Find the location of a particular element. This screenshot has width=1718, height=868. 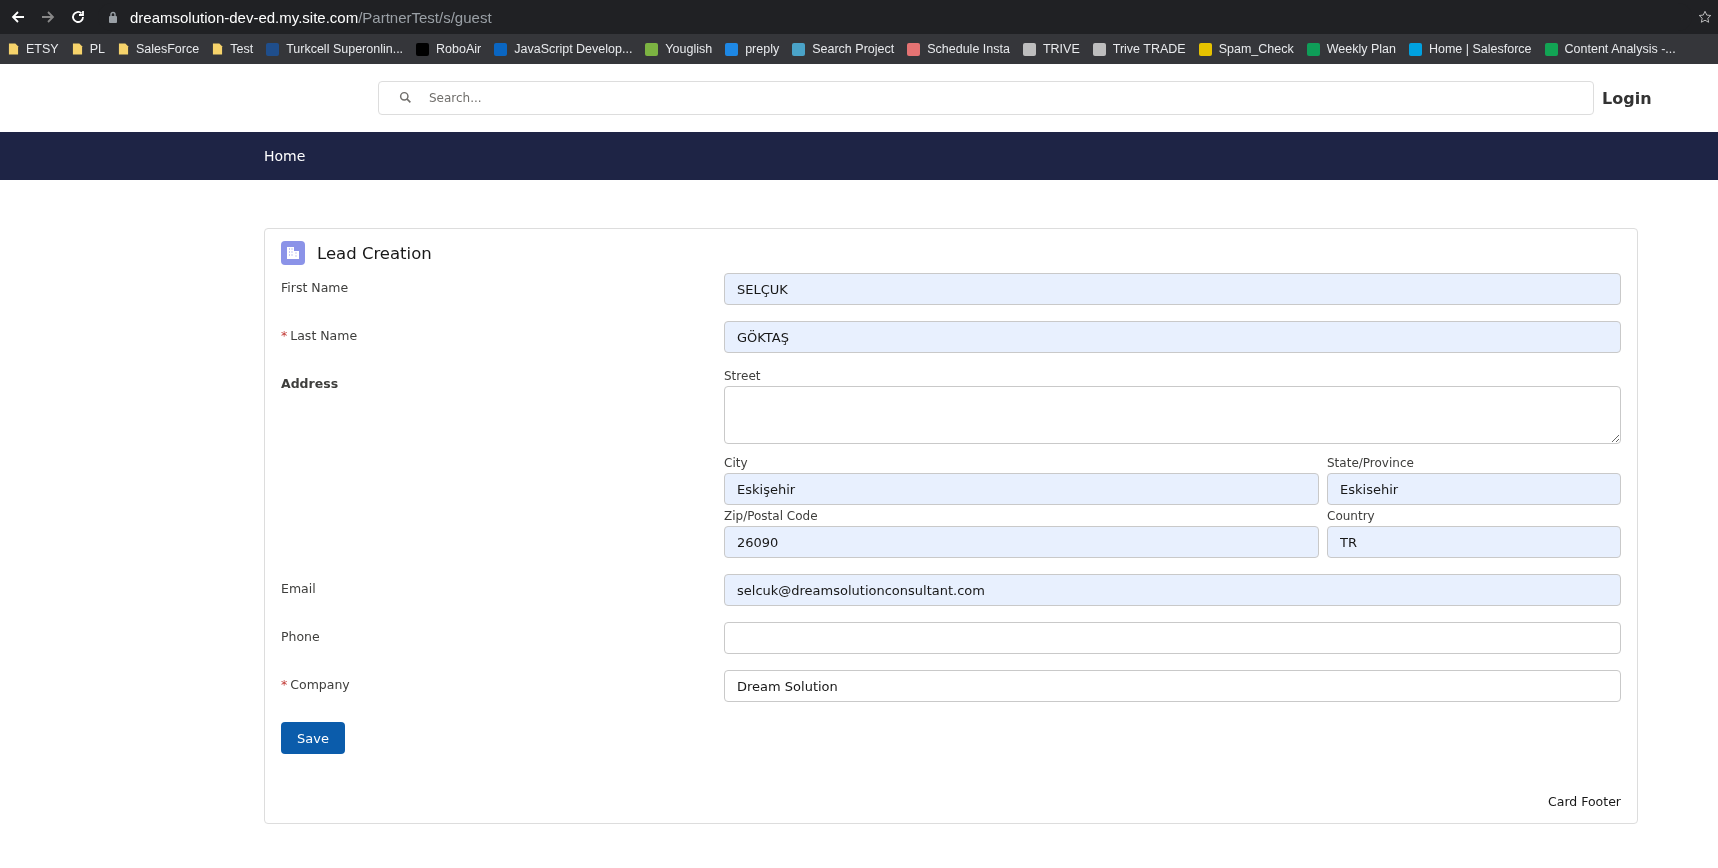

input-field: Eskişehir is located at coordinates (1021, 489).